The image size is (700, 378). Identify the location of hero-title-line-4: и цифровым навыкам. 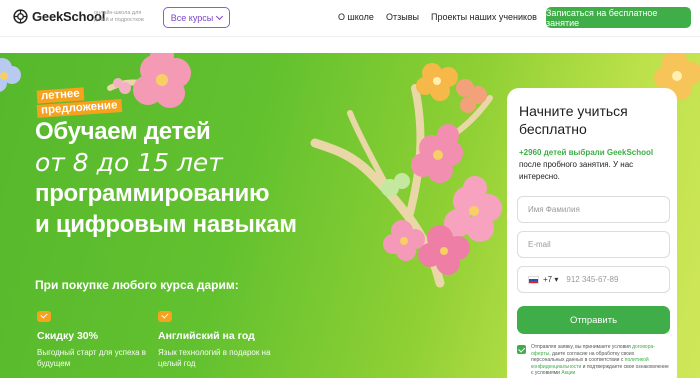
(166, 224).